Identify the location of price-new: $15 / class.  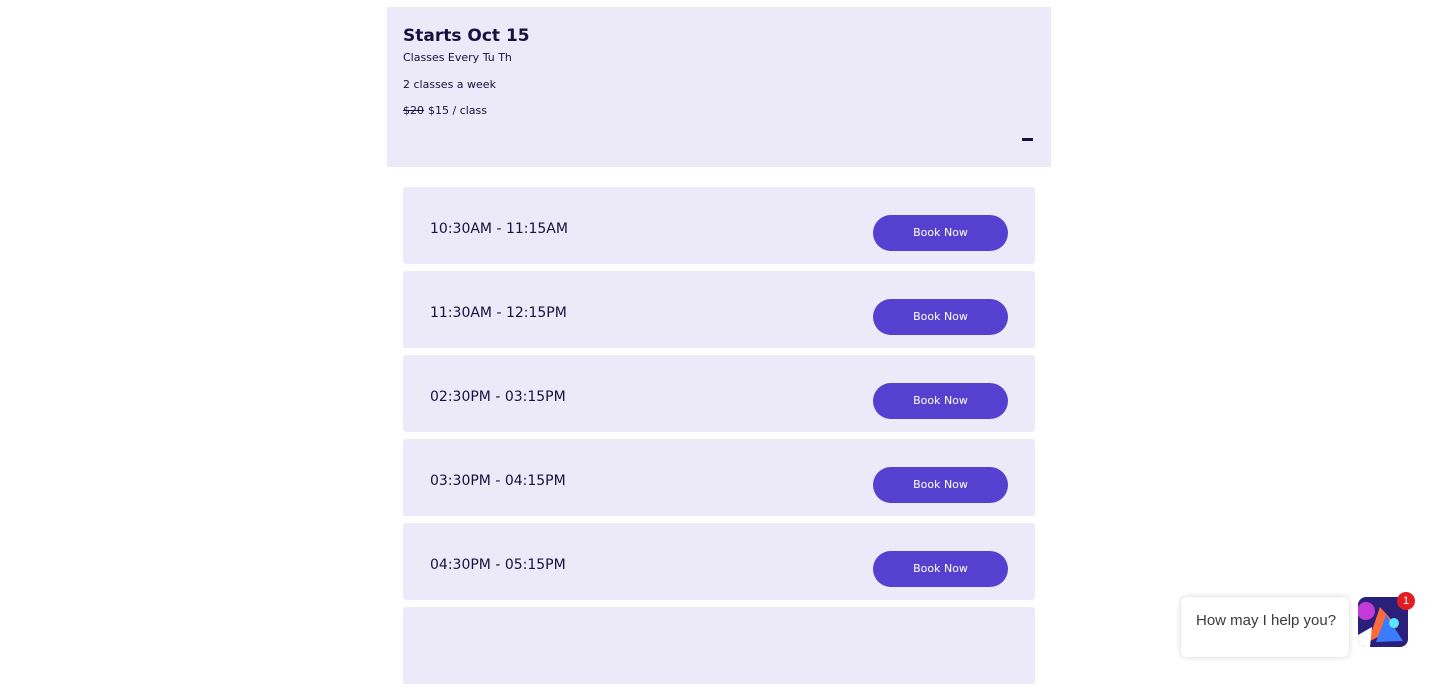
(458, 110).